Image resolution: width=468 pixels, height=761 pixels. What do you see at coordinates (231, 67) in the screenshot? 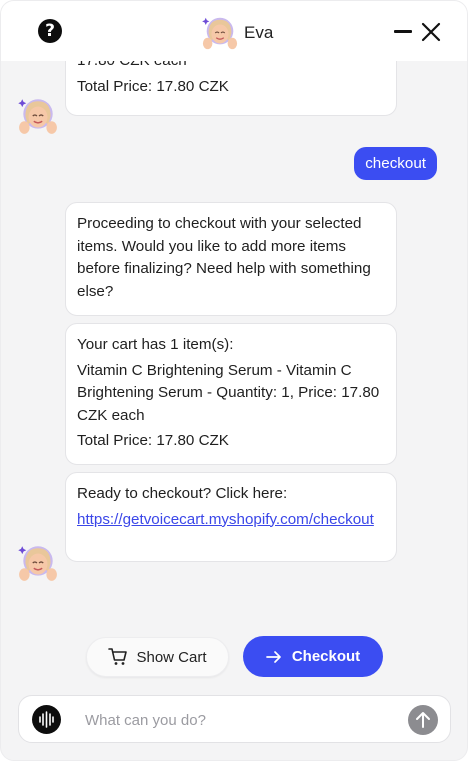
I see `message-line: 17.80 CZK each` at bounding box center [231, 67].